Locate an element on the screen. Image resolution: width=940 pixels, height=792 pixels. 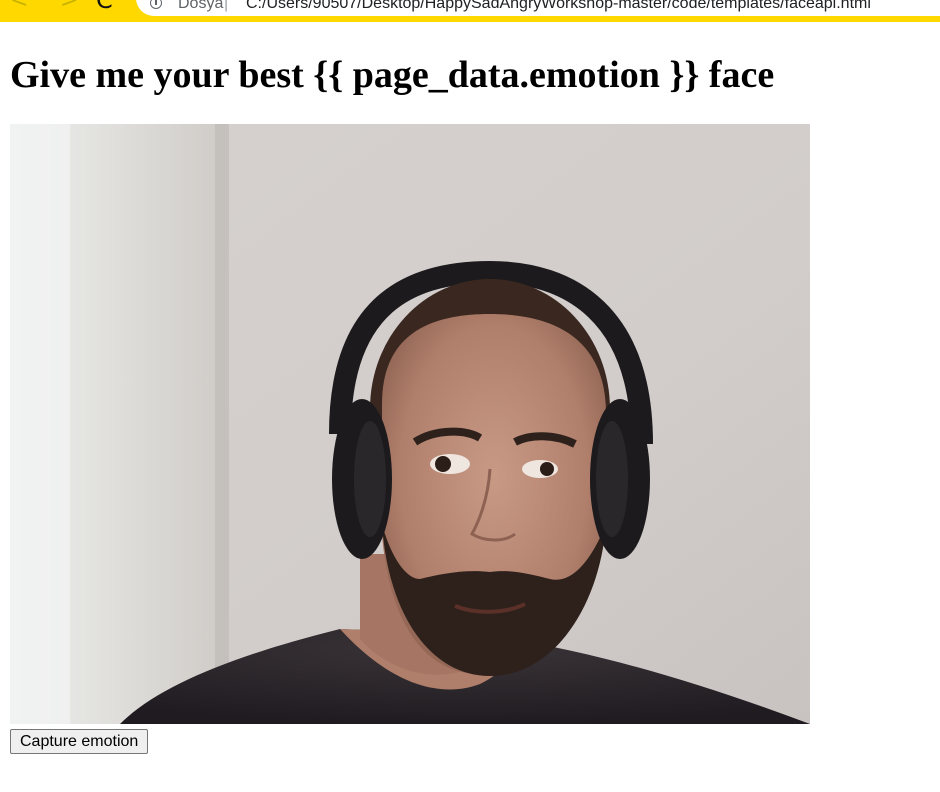
address-scheme: Dosya is located at coordinates (201, 6).